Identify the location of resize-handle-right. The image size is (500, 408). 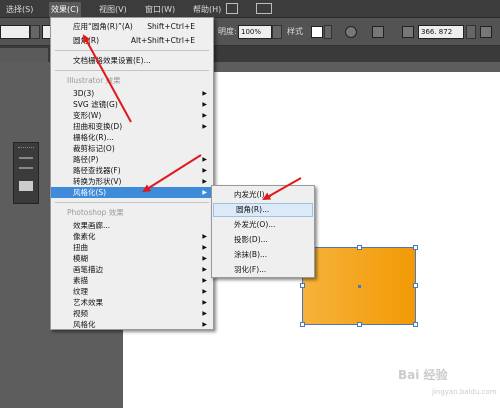
(415, 285).